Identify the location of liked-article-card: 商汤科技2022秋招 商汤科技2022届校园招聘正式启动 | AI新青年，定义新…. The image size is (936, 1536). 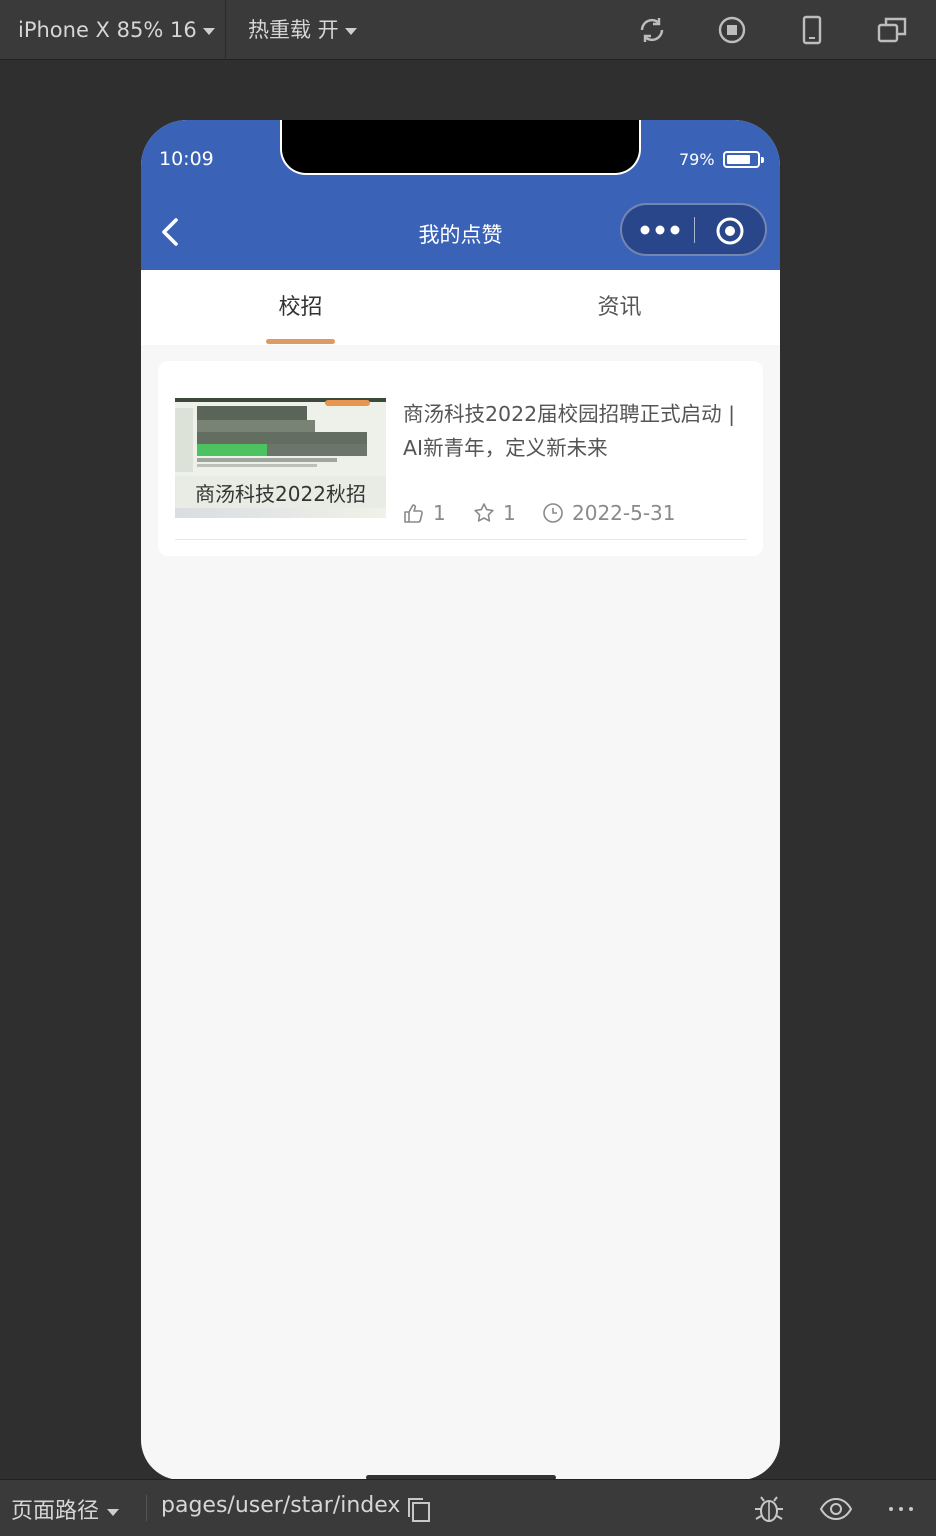
(460, 458).